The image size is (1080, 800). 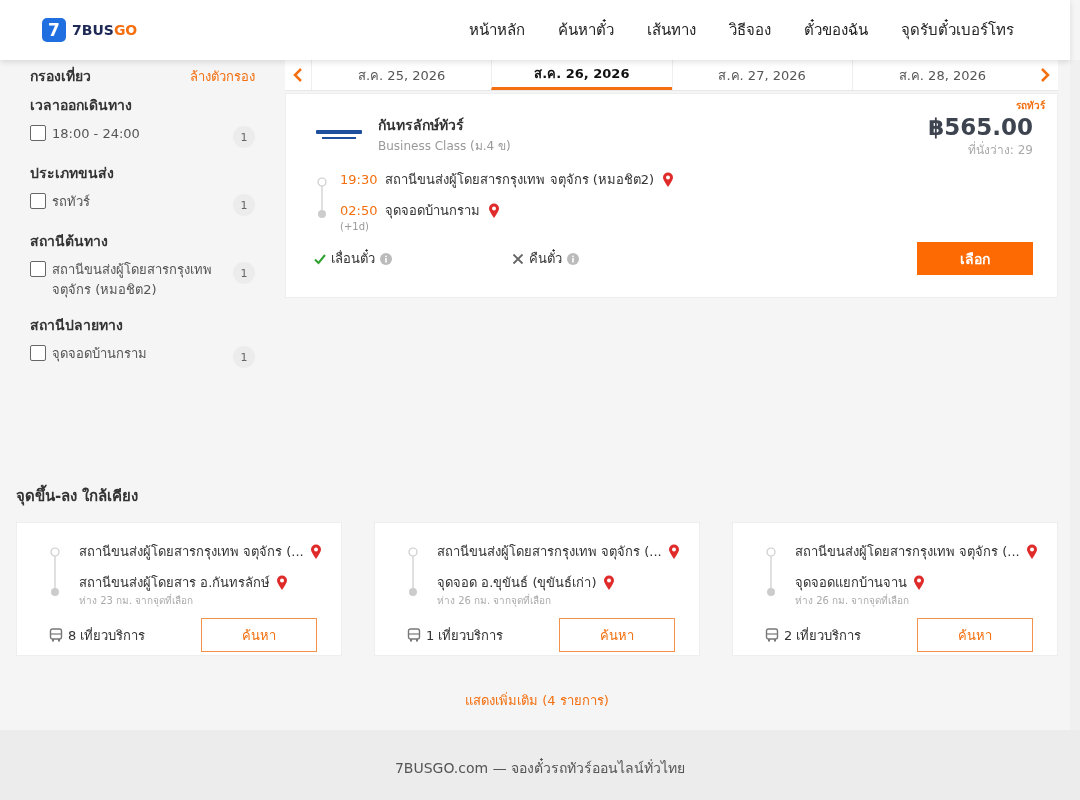 I want to click on stop-name: จุดจอดบ้านกราม, so click(x=433, y=211).